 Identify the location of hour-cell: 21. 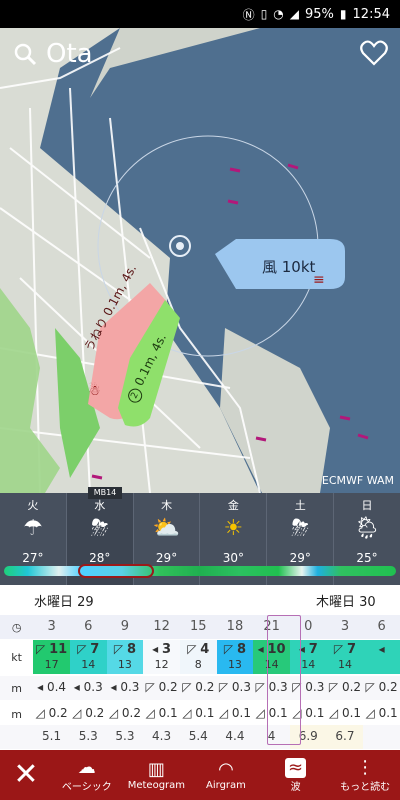
(271, 627).